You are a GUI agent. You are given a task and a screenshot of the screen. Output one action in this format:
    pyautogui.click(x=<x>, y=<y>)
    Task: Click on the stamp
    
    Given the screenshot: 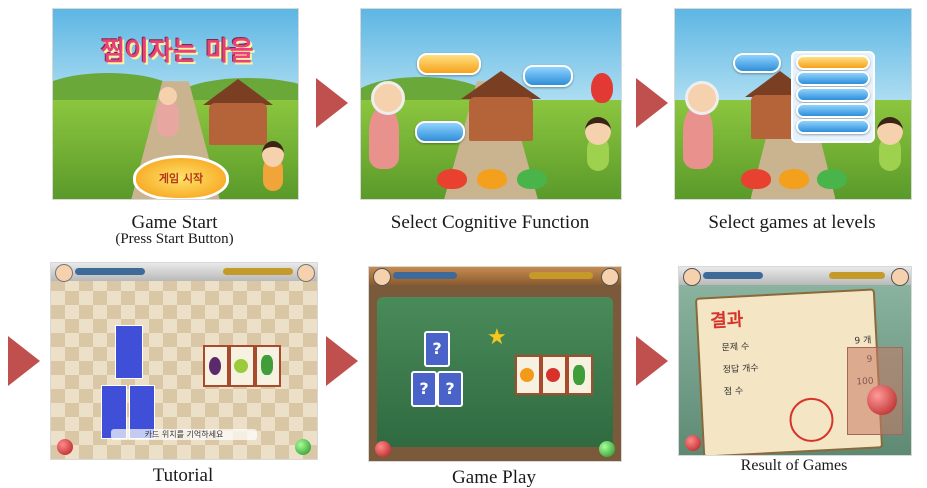 What is the action you would take?
    pyautogui.click(x=811, y=420)
    